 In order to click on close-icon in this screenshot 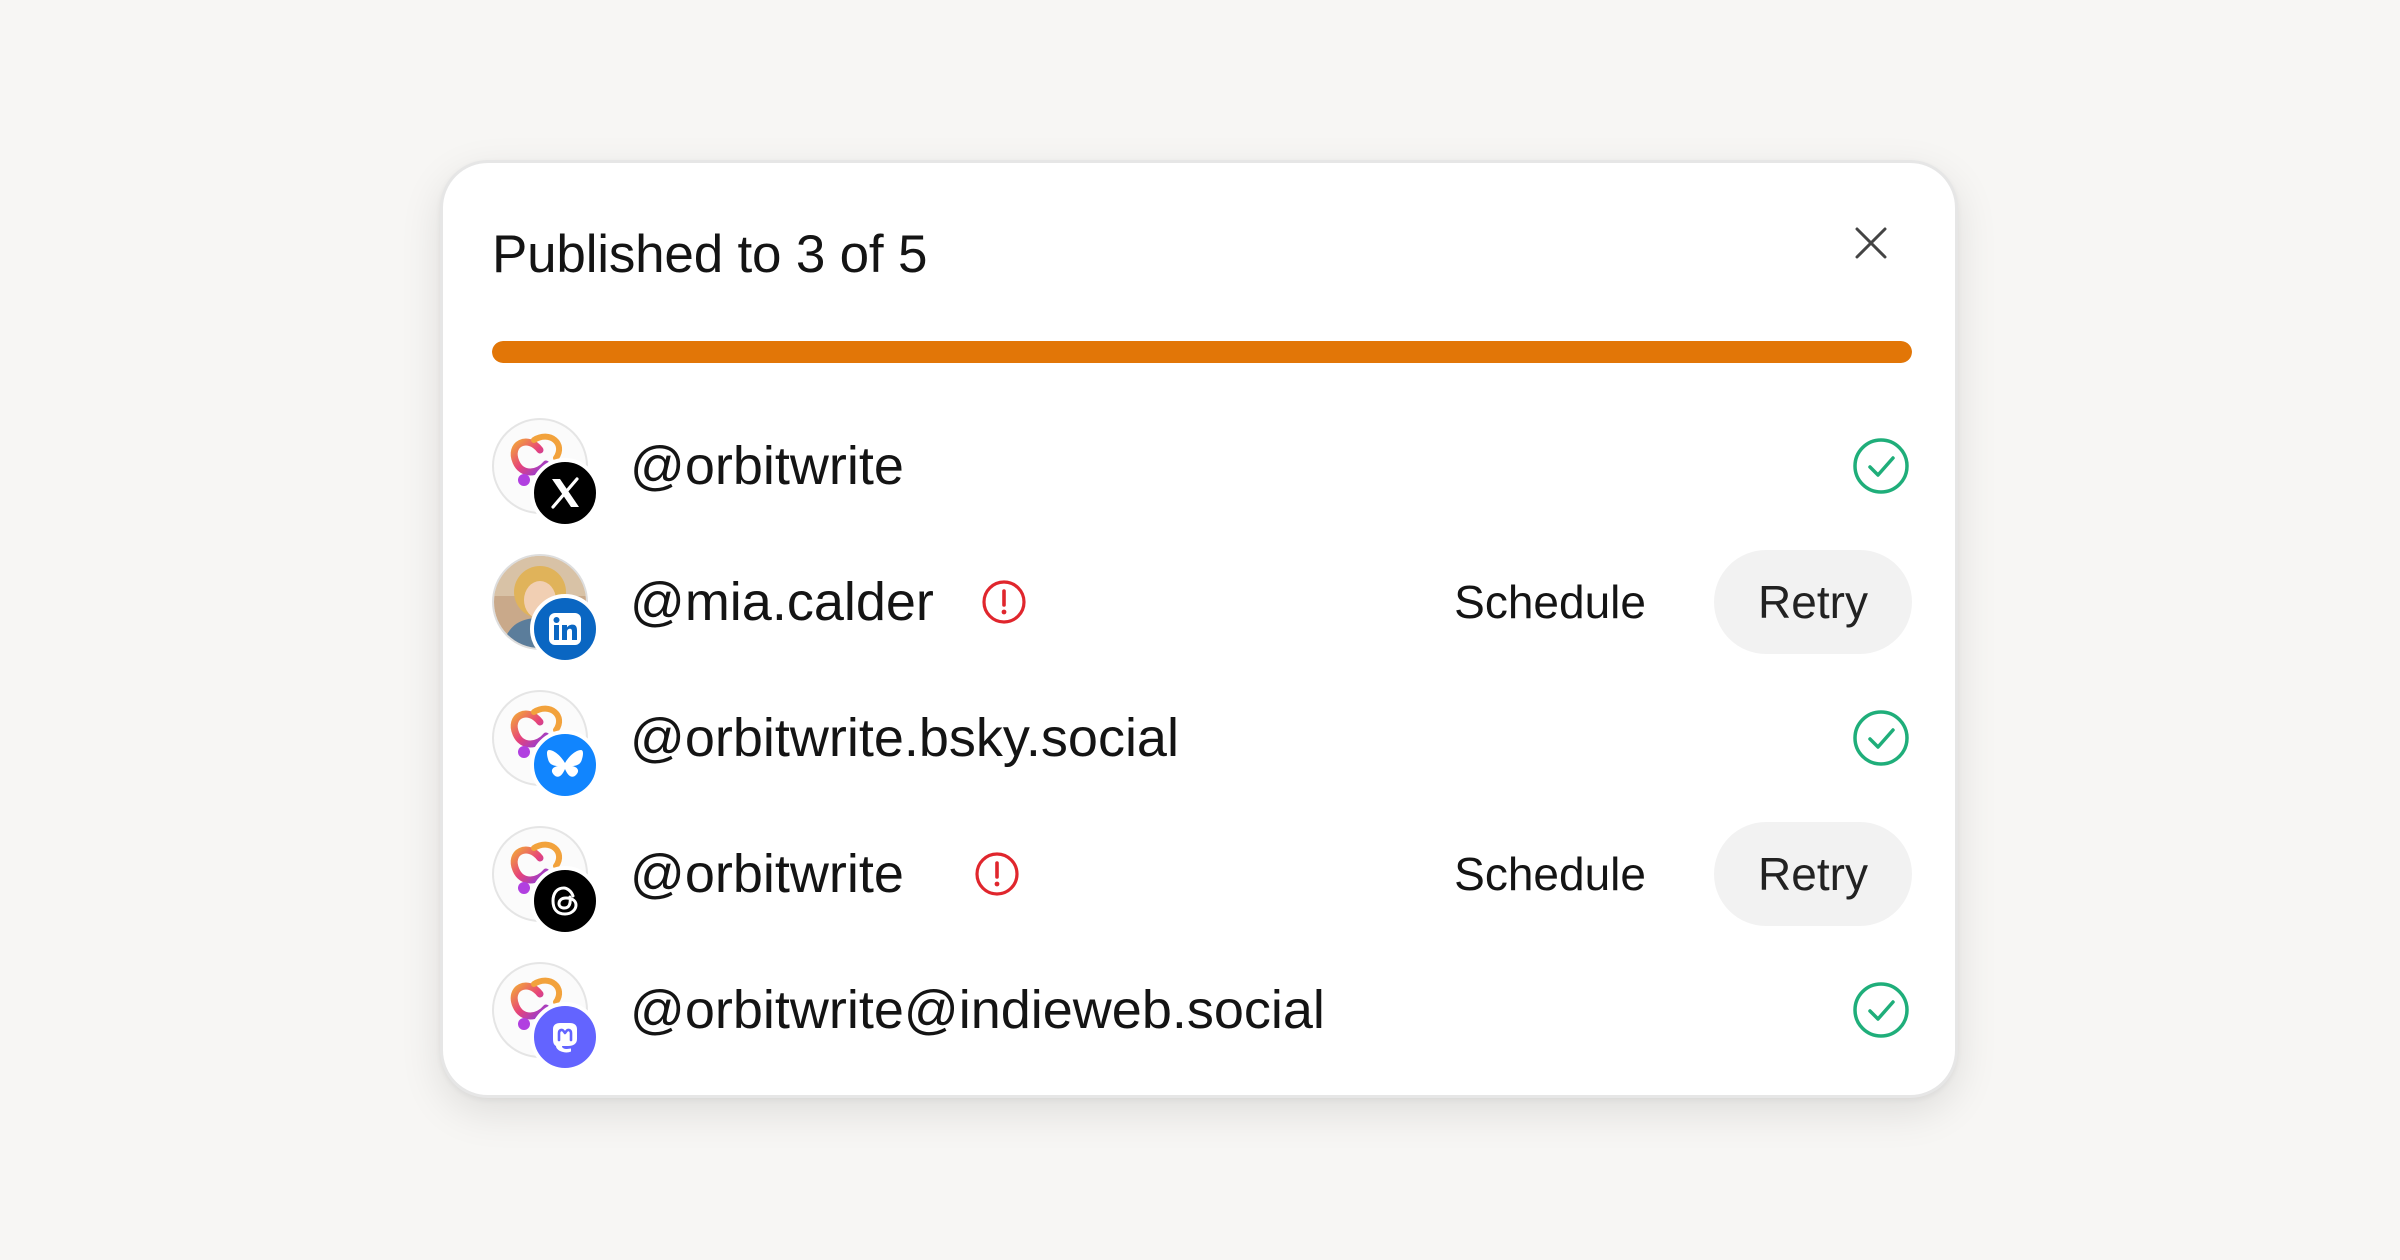, I will do `click(1871, 243)`.